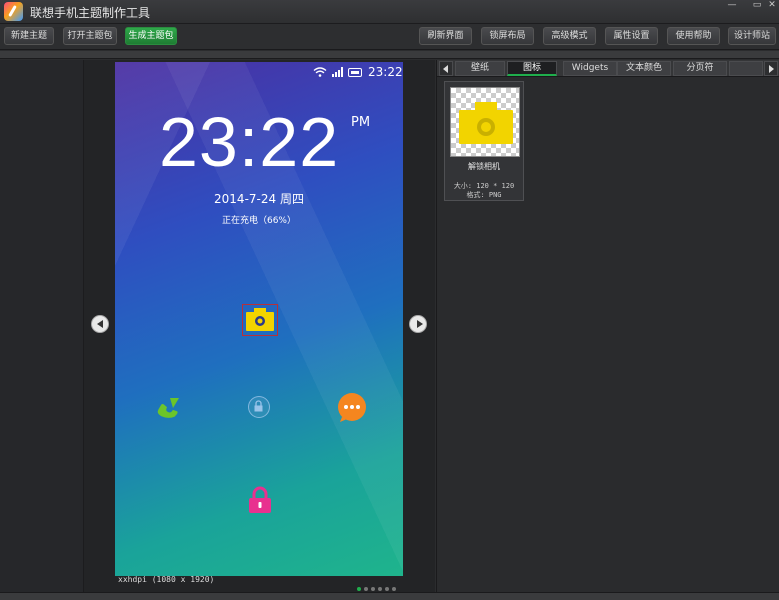 This screenshot has height=600, width=779. Describe the element at coordinates (168, 407) in the screenshot. I see `phone-call-icon` at that location.